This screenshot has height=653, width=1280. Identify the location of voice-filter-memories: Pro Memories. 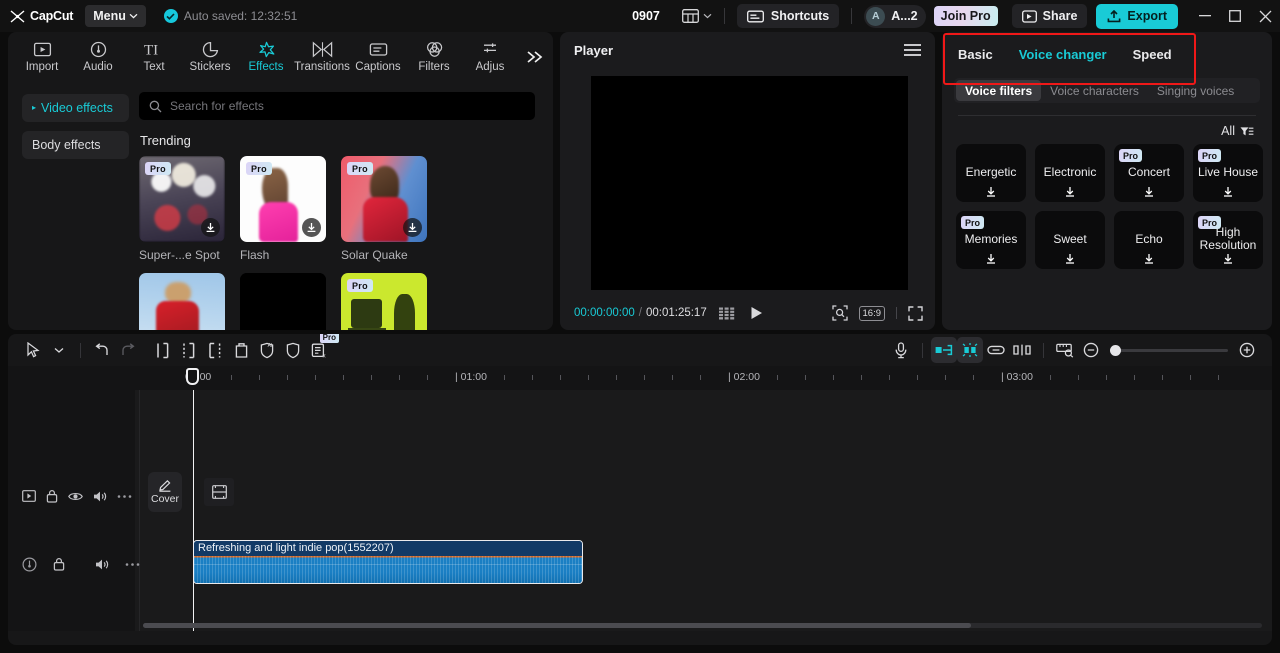
(991, 240).